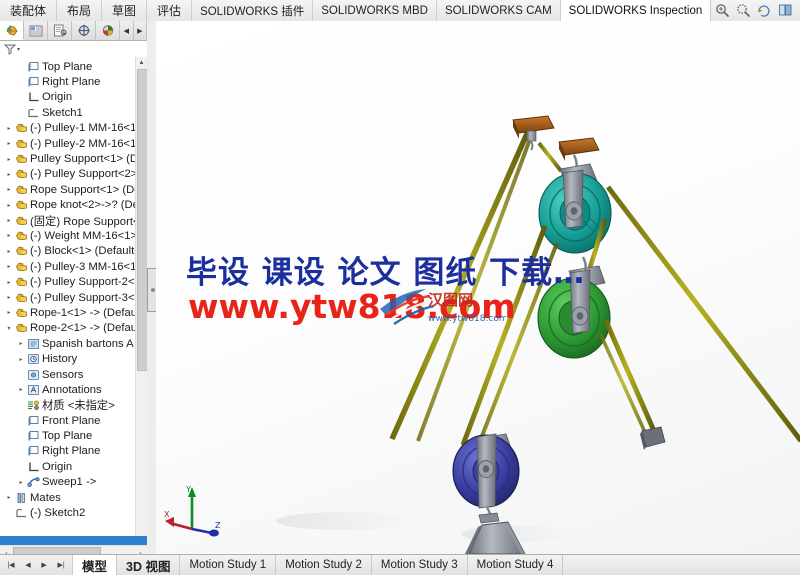 This screenshot has width=800, height=575. I want to click on tree-item-label: Origin, so click(57, 97).